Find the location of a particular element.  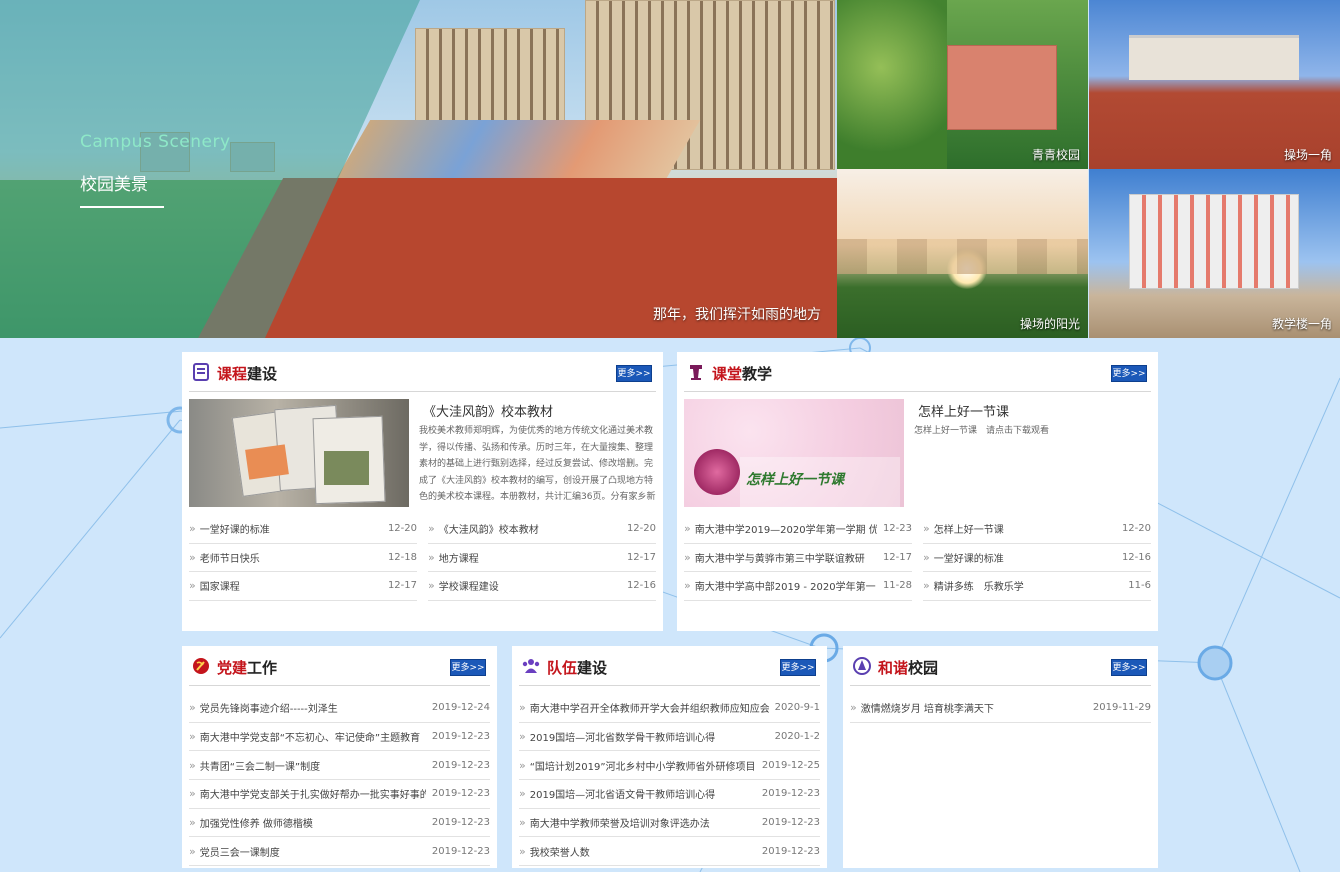

panel-title: 党建工作 is located at coordinates (247, 668).